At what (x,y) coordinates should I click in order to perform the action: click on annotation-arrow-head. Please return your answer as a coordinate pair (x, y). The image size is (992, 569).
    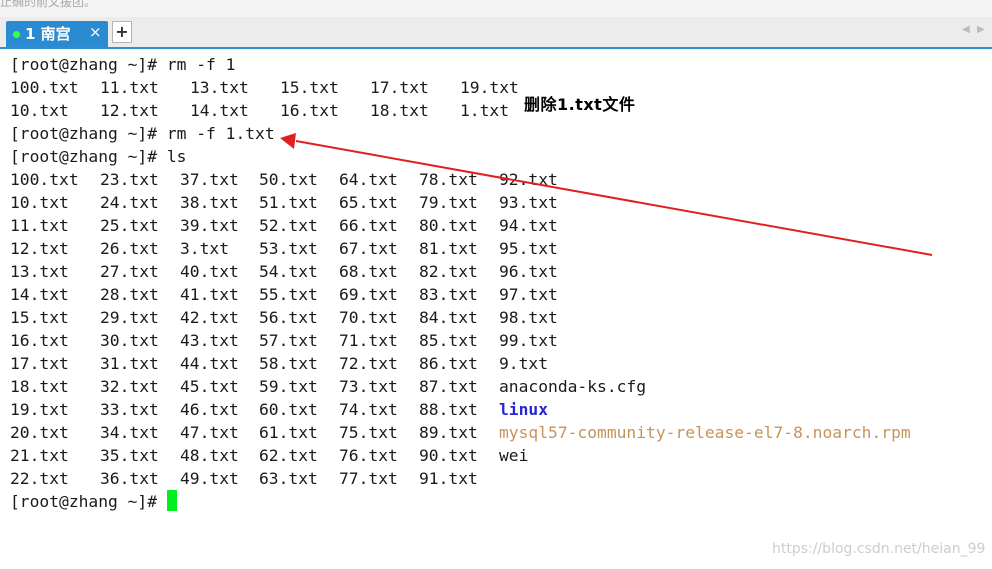
    Looking at the image, I should click on (288, 141).